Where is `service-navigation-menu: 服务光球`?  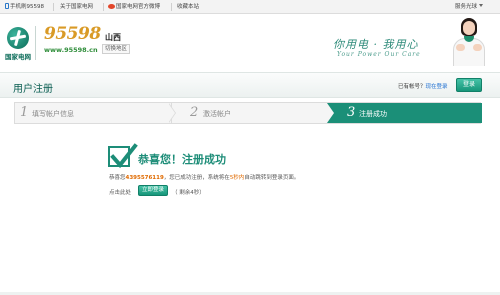
service-navigation-menu: 服务光球 is located at coordinates (469, 6).